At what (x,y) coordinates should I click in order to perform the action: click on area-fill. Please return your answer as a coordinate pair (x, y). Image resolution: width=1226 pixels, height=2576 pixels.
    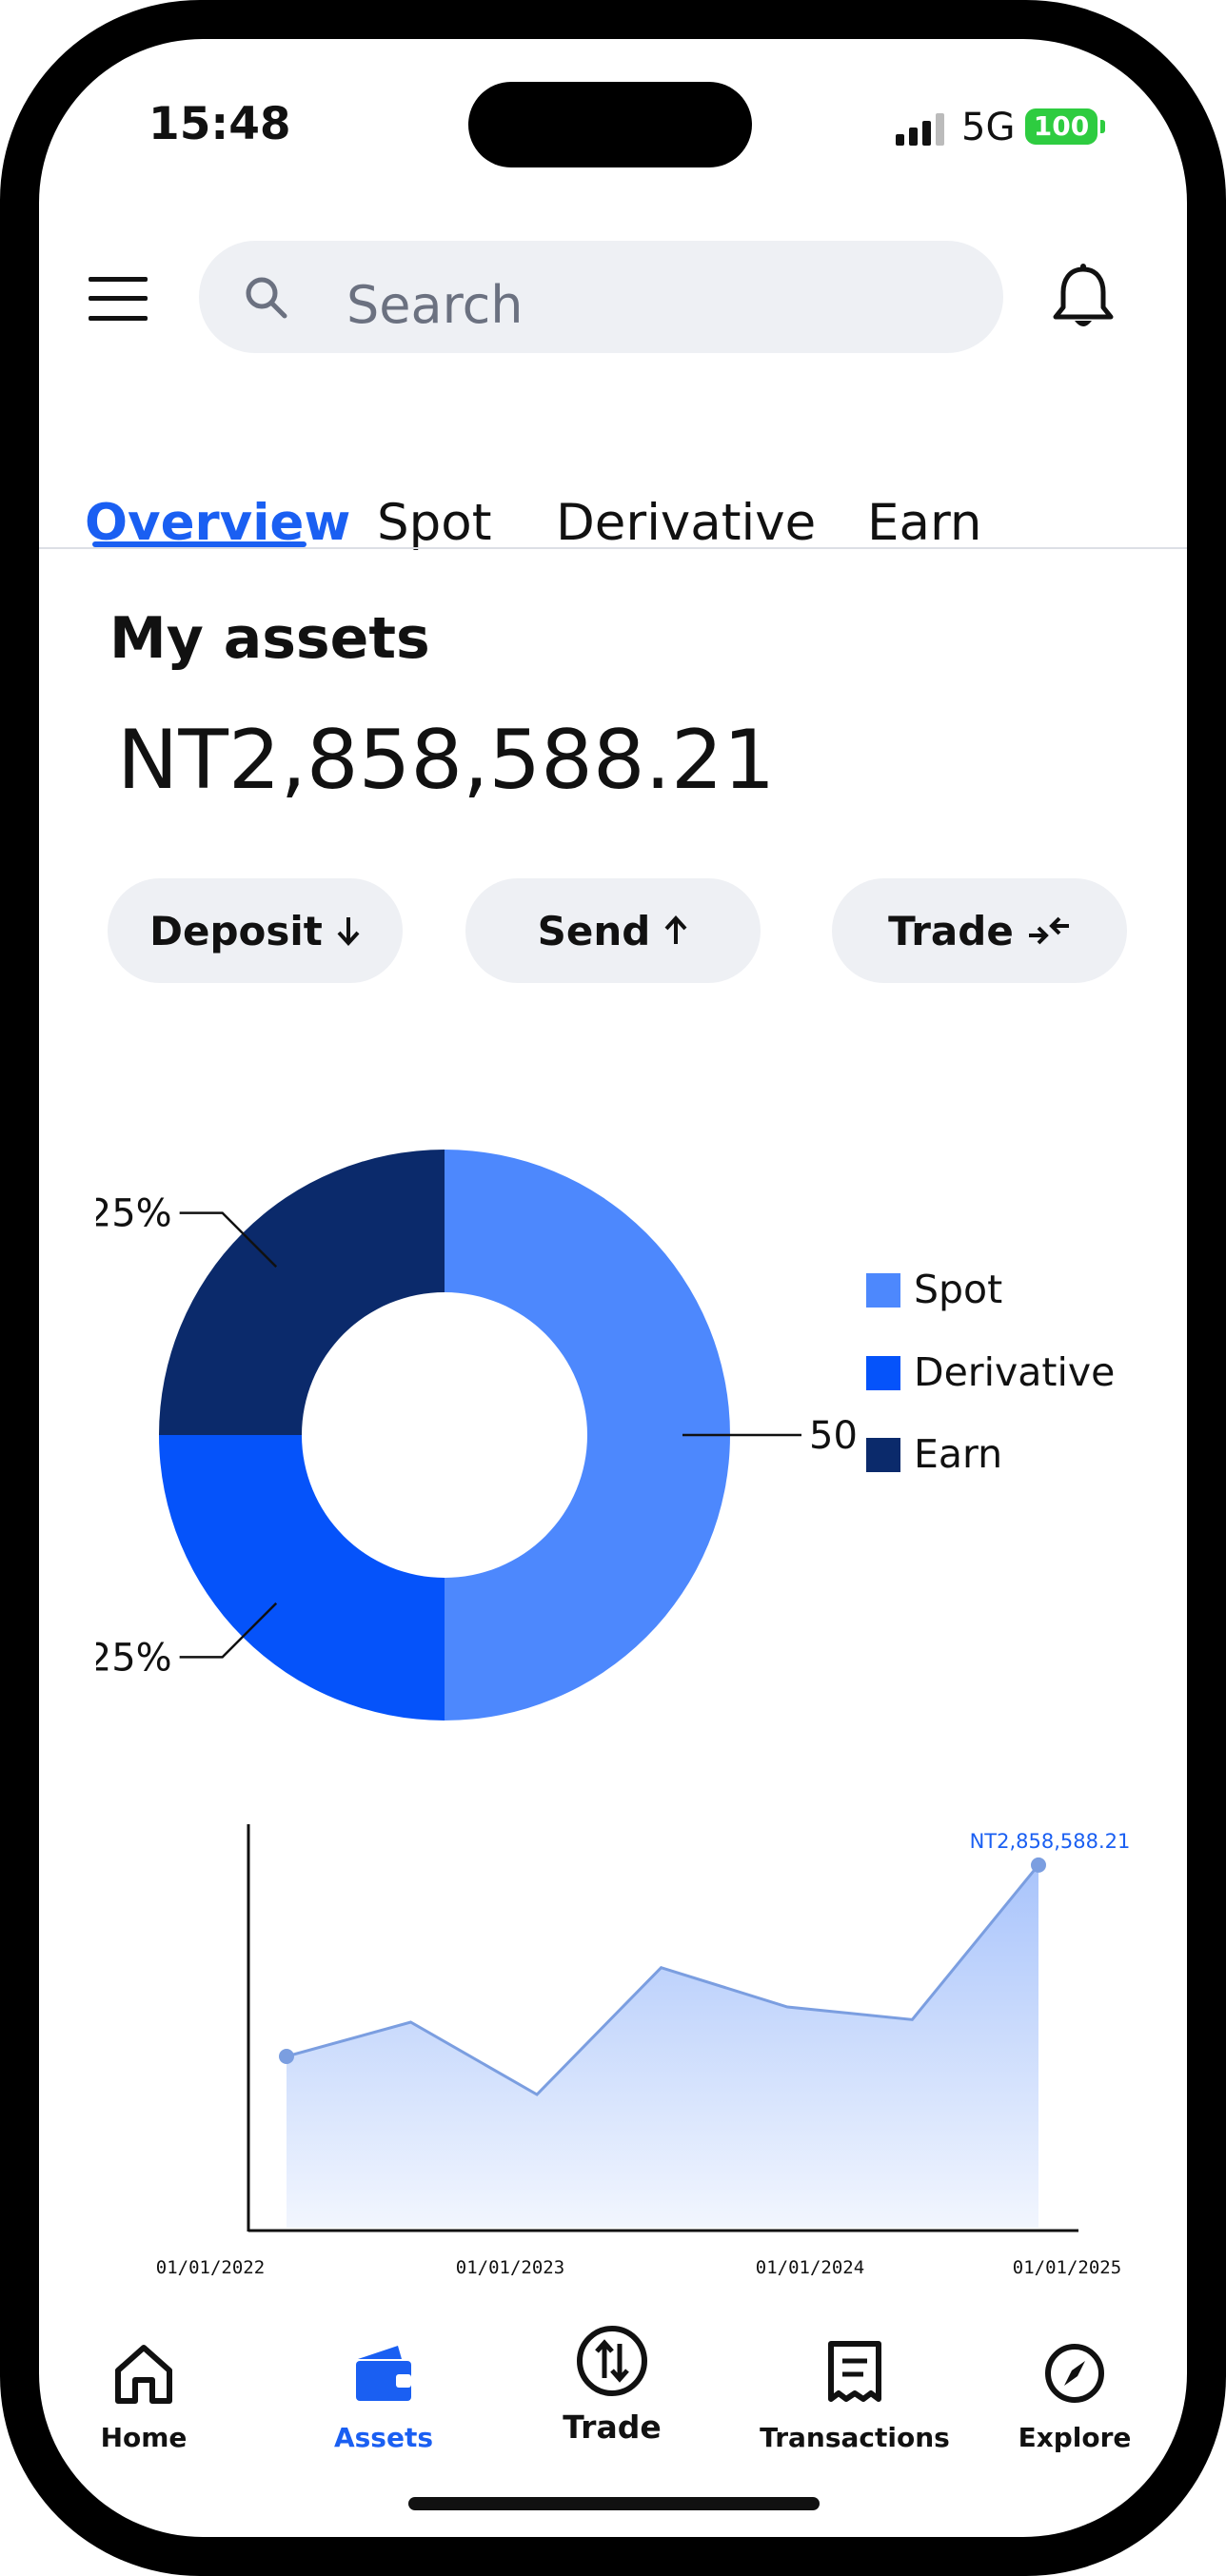
    Looking at the image, I should click on (662, 2046).